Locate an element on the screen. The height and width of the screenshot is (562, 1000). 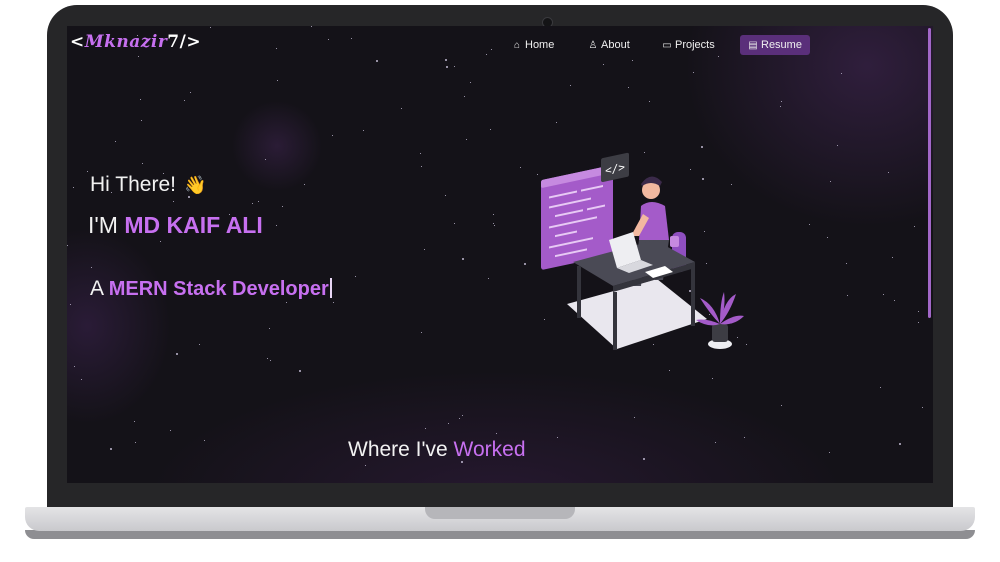
nav-home-label: Home is located at coordinates (540, 45).